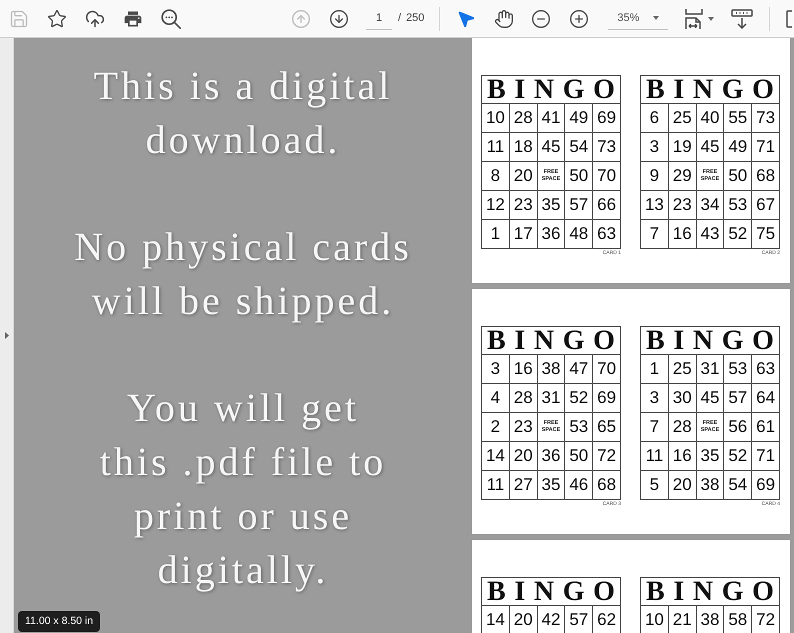  Describe the element at coordinates (496, 398) in the screenshot. I see `number-cell: 4` at that location.